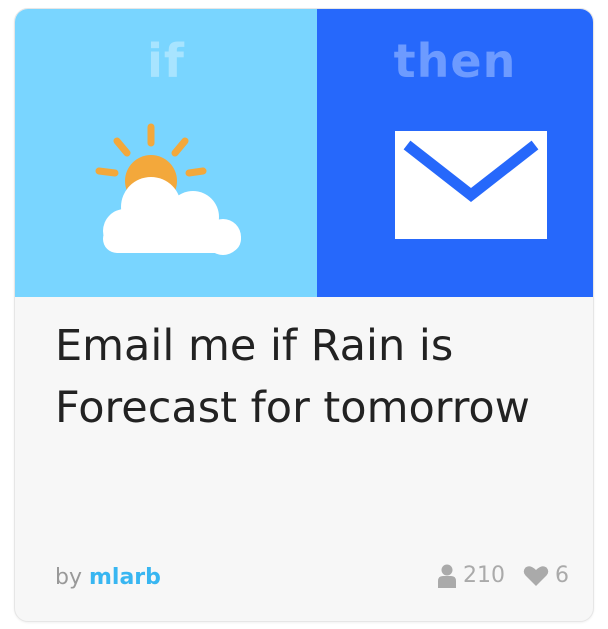 The image size is (608, 629). I want to click on users-count: 210, so click(484, 575).